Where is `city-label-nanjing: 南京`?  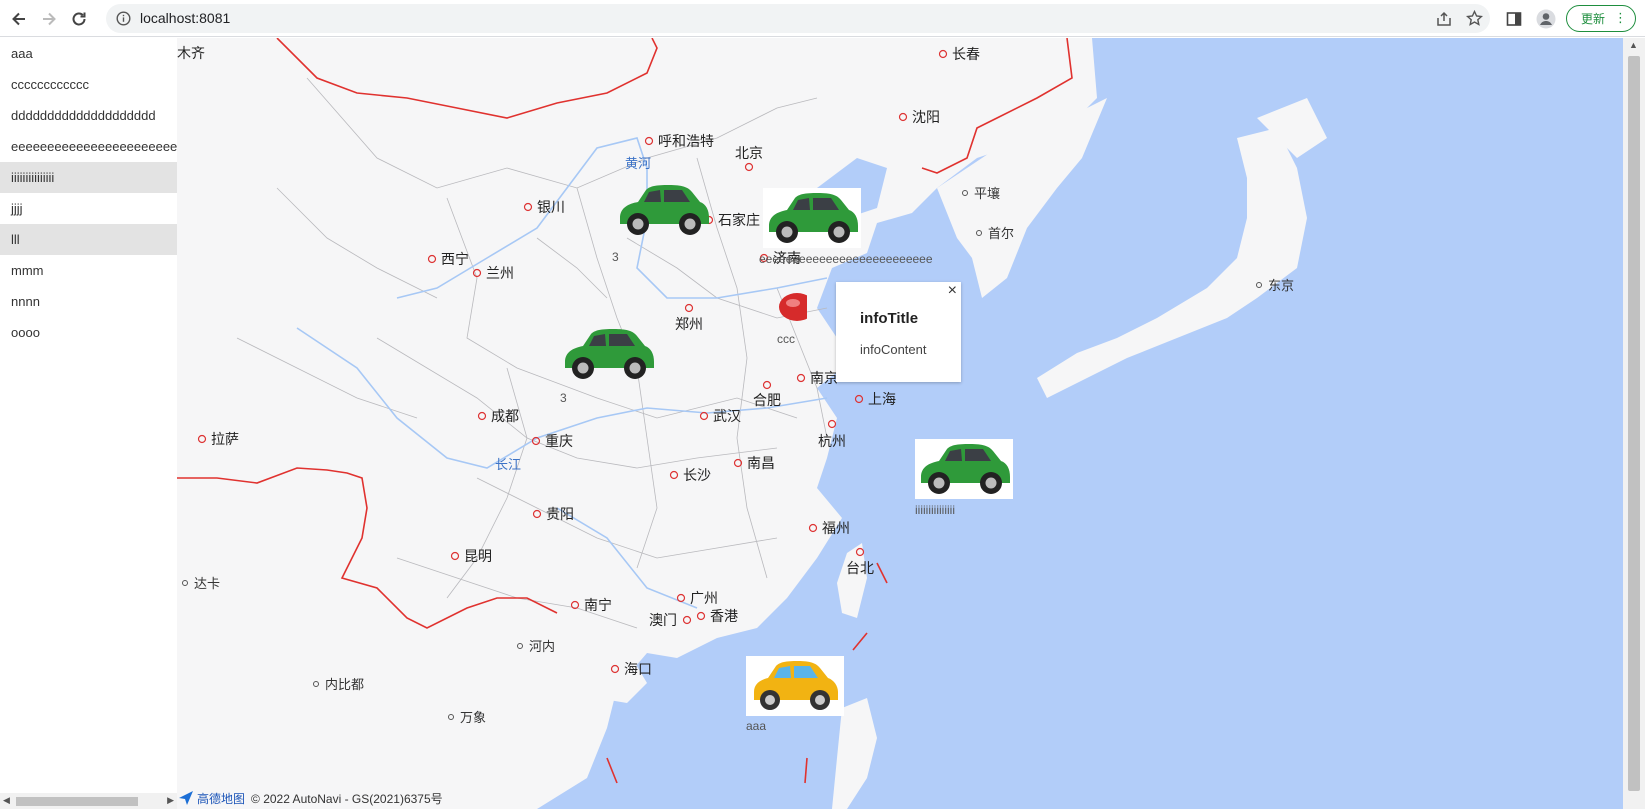
city-label-nanjing: 南京 is located at coordinates (824, 378).